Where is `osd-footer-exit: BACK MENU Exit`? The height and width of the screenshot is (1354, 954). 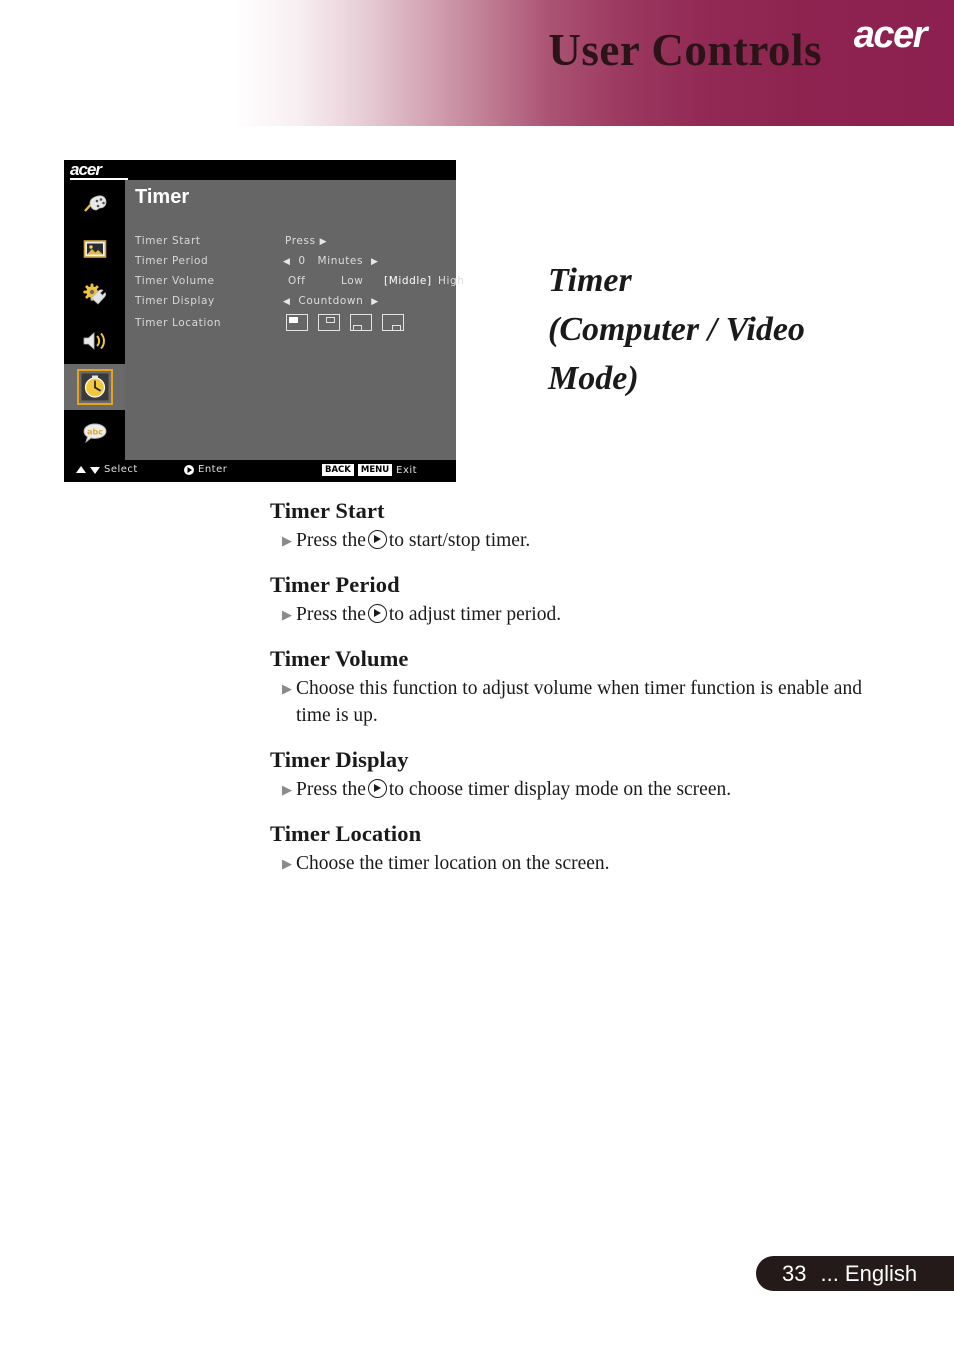 osd-footer-exit: BACK MENU Exit is located at coordinates (369, 470).